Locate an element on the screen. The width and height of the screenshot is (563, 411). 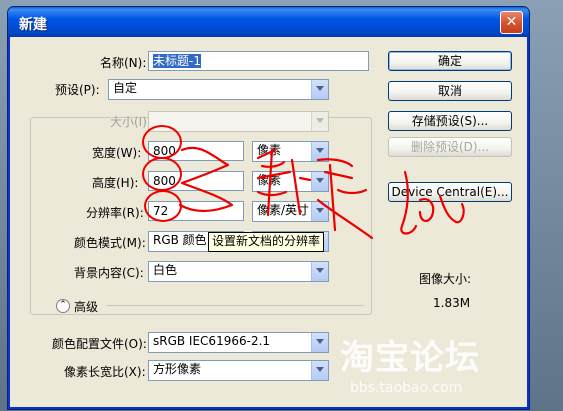
resolution-unit-select: 像素/英寸 is located at coordinates (290, 211).